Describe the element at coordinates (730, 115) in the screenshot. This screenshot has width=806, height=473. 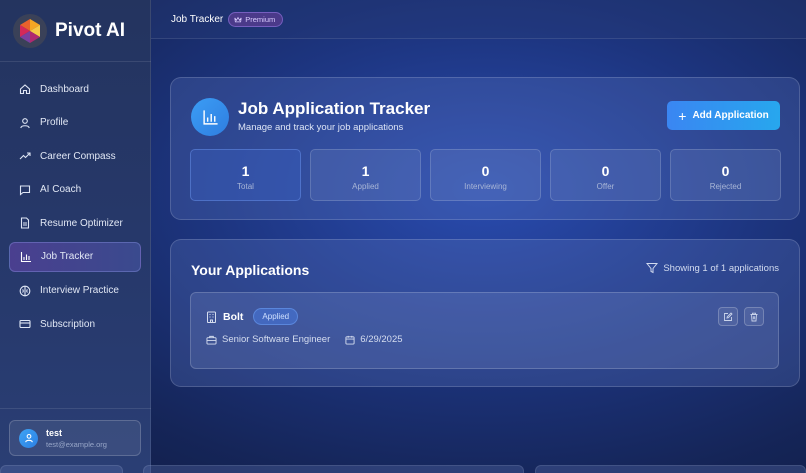
I see `add-application-label: Add Application` at that location.